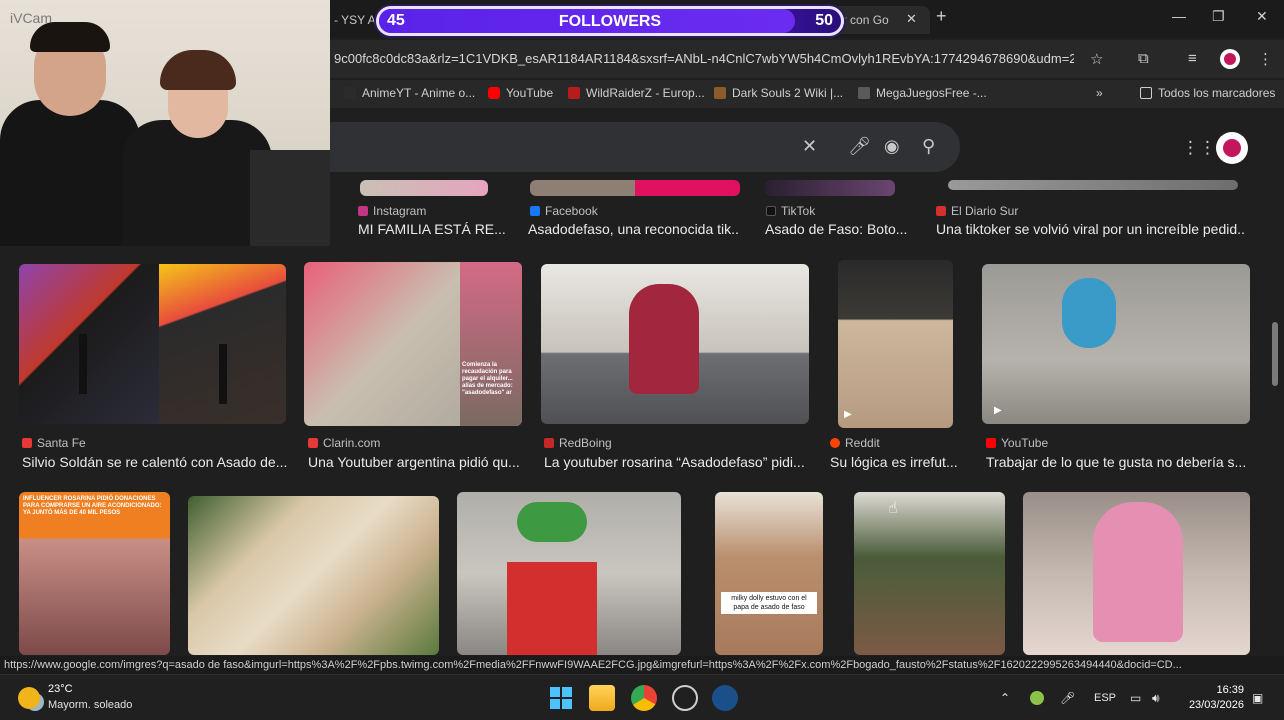 Image resolution: width=1284 pixels, height=720 pixels. Describe the element at coordinates (645, 147) in the screenshot. I see `search-input: ✕ 🎤︎ ◉ ⚲` at that location.